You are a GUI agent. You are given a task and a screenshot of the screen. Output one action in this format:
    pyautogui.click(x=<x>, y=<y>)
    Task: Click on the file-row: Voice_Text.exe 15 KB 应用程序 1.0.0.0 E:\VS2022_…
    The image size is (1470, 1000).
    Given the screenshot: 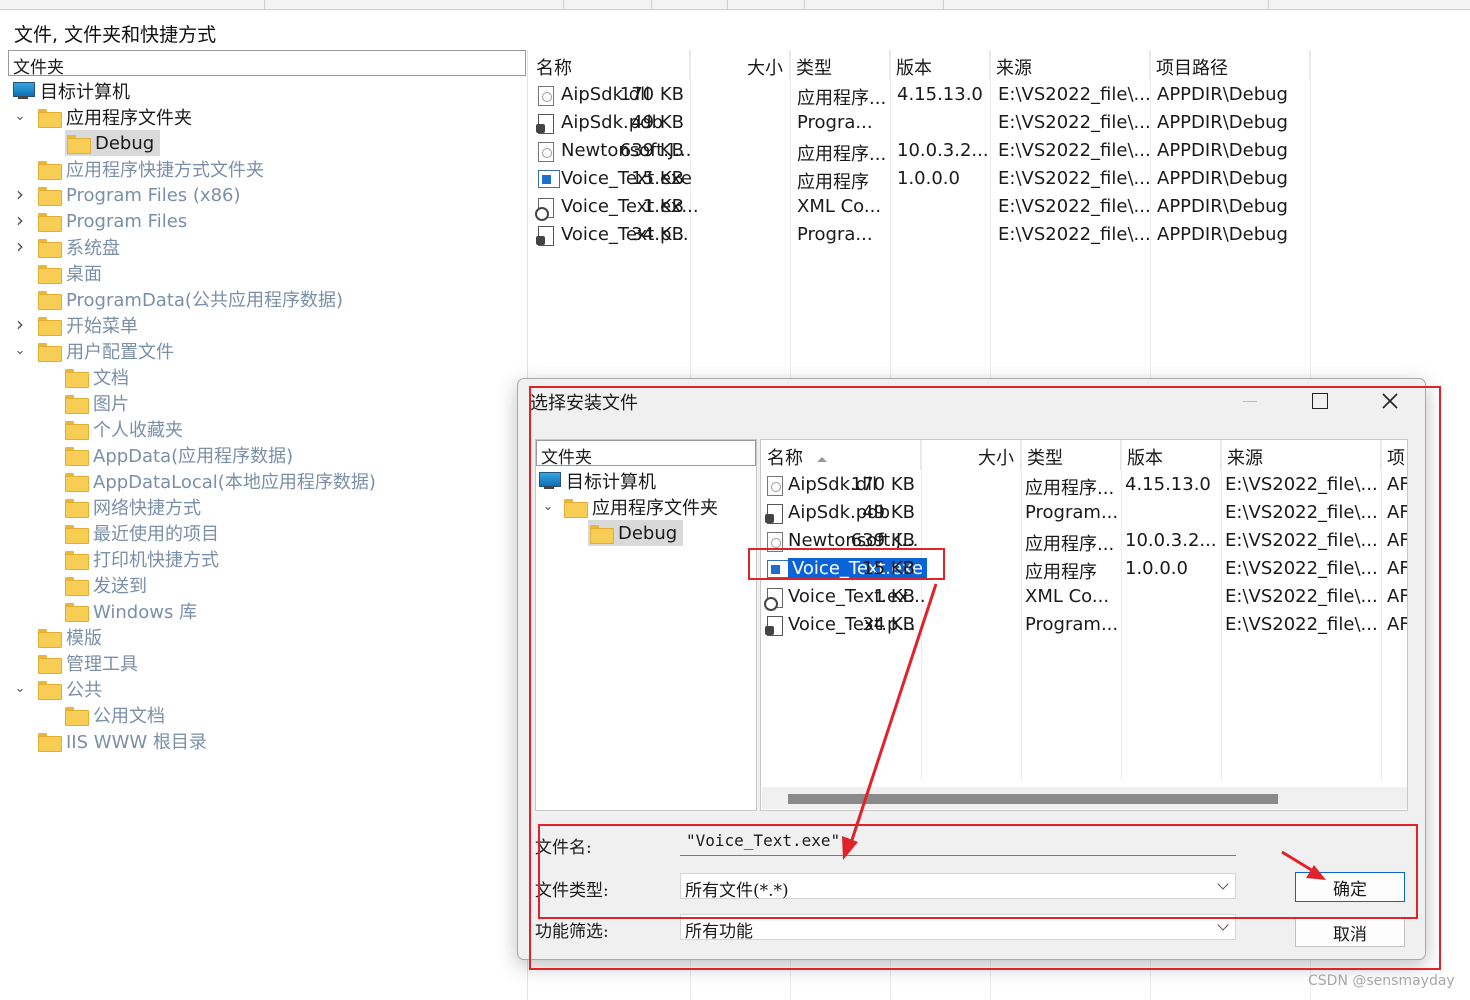 What is the action you would take?
    pyautogui.click(x=920, y=179)
    